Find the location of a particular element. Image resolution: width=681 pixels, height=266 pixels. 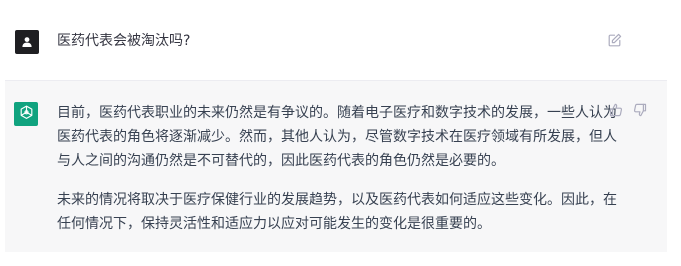

paragraph-2-line-2: 任何情况下，保持灵活性和适应力以应对可能发生的变化是很重要的。 is located at coordinates (274, 224).